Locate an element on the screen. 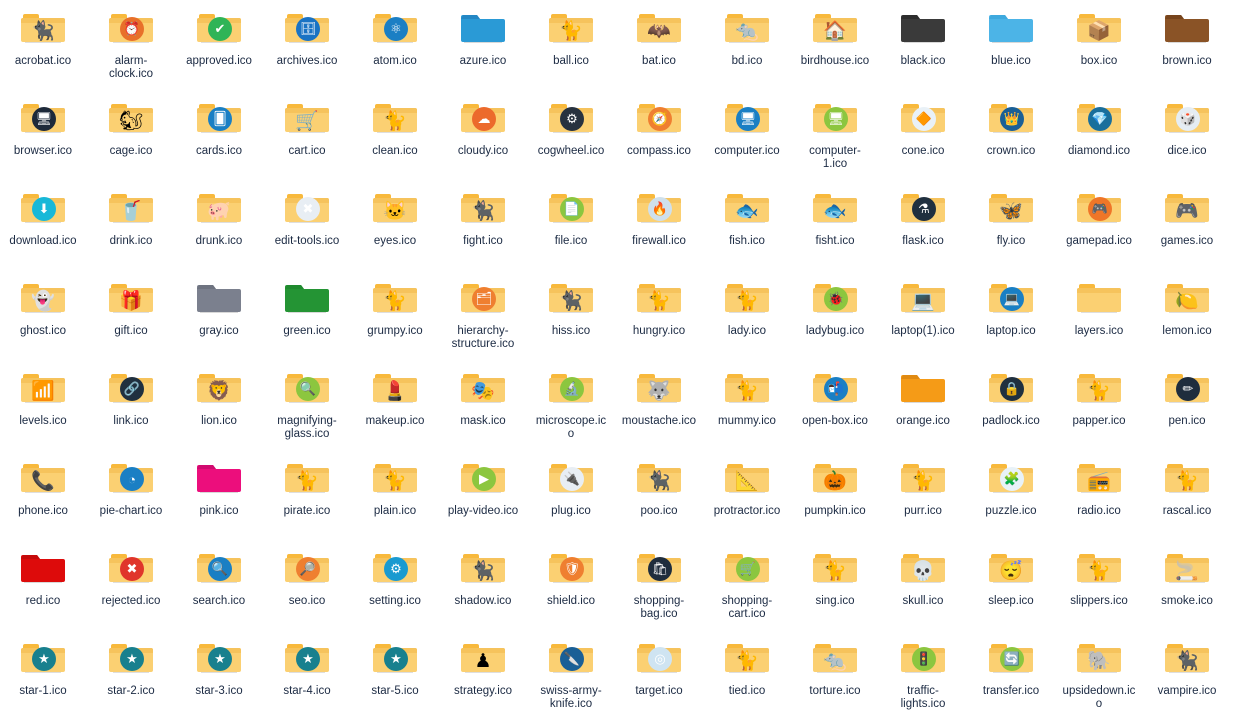 This screenshot has height=724, width=1234. file-item: 🧭 compass.ico is located at coordinates (659, 139).